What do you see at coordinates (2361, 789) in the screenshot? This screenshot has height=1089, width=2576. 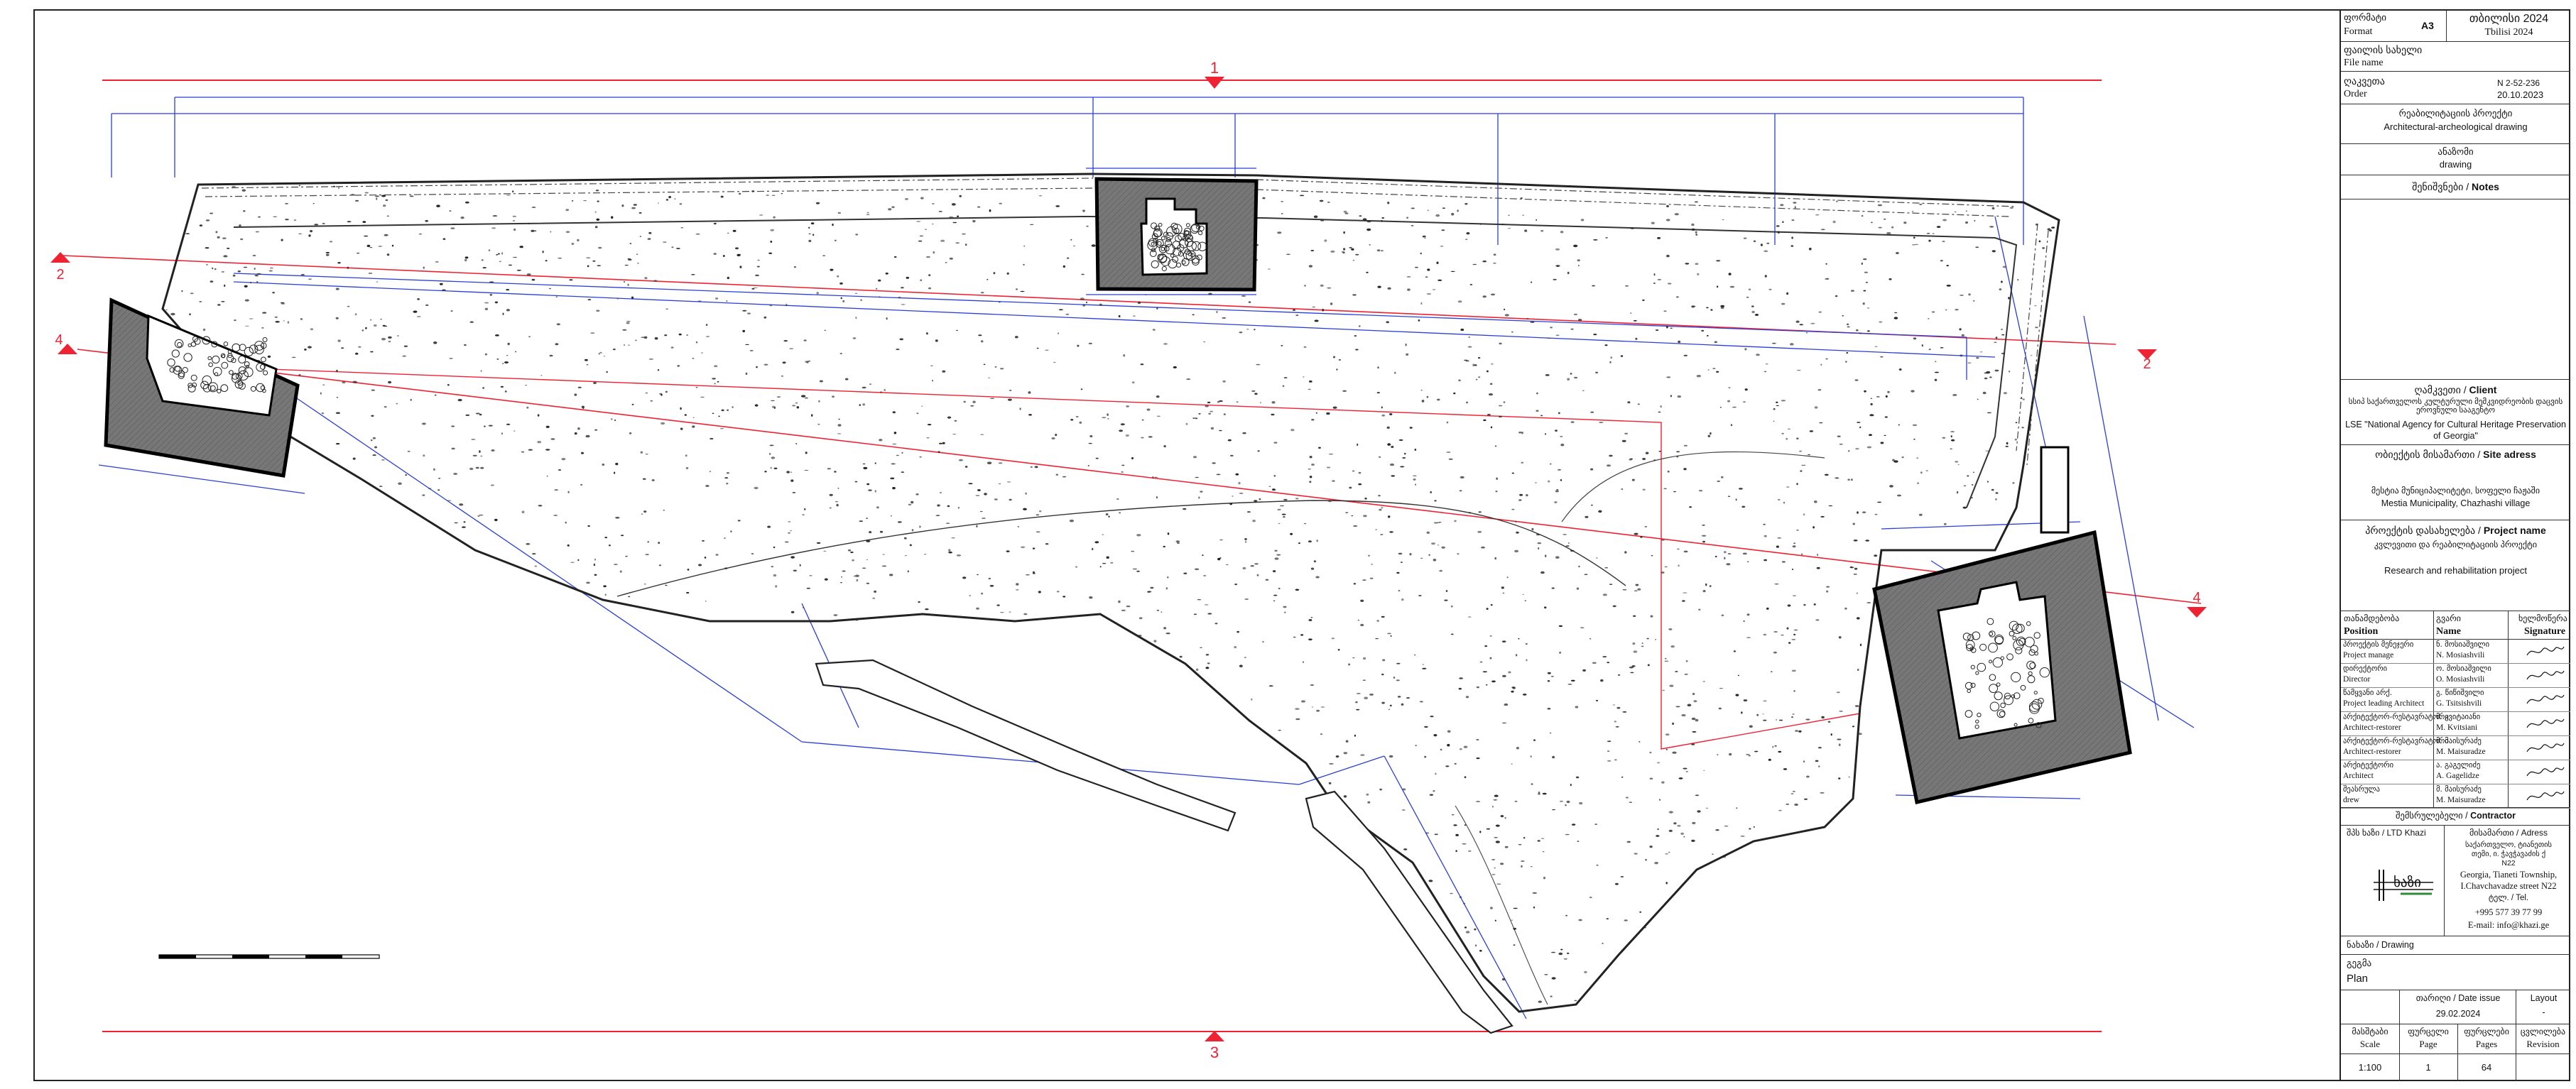 I see `position-ka: შეასრულა` at bounding box center [2361, 789].